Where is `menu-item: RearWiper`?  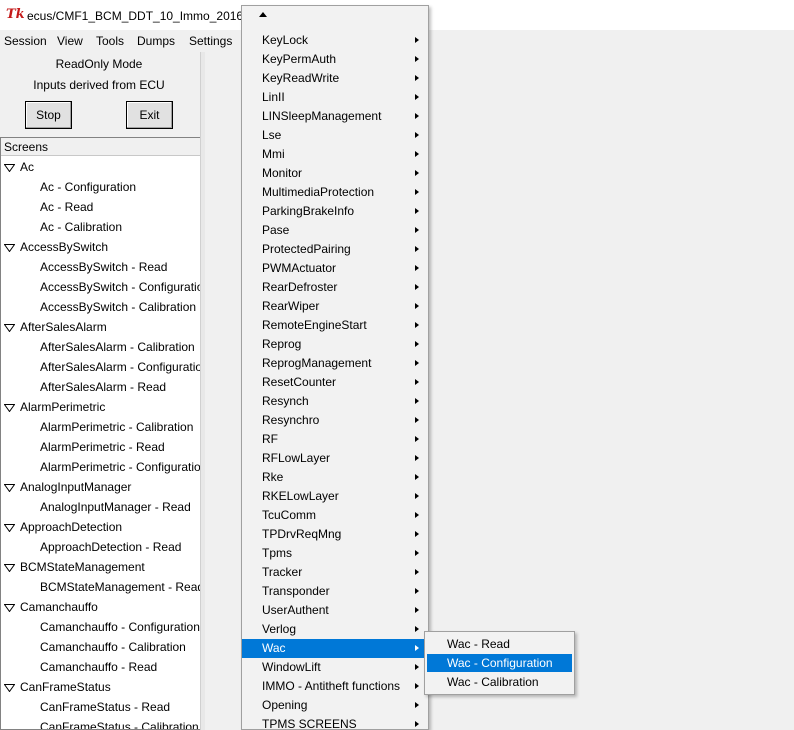
menu-item: RearWiper is located at coordinates (335, 306).